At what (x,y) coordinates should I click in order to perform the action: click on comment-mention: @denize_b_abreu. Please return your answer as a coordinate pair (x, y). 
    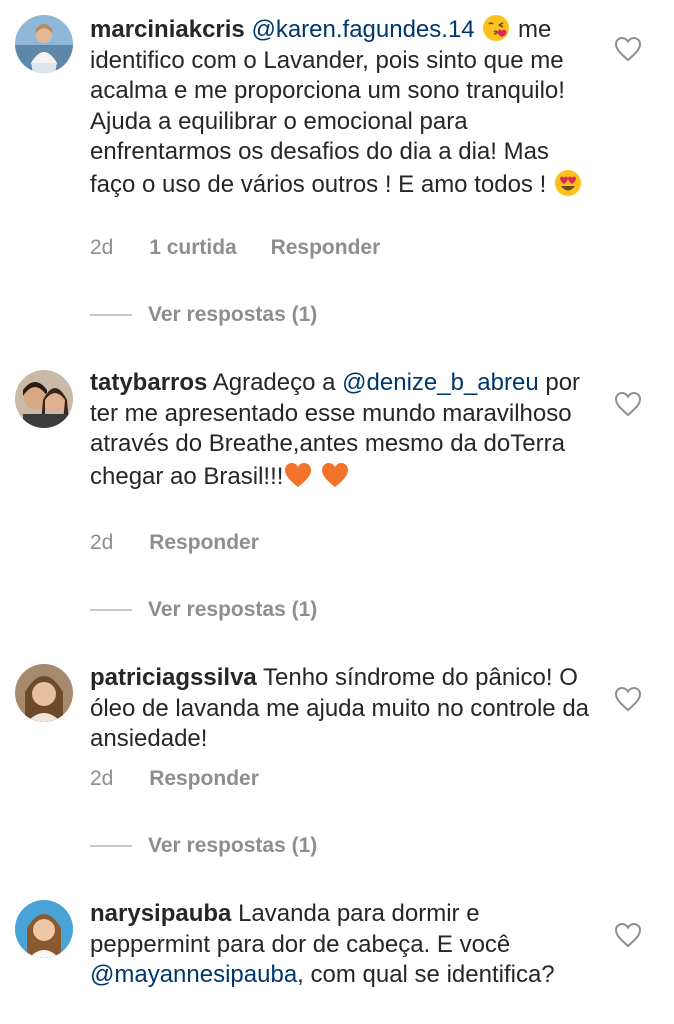
    Looking at the image, I should click on (440, 382).